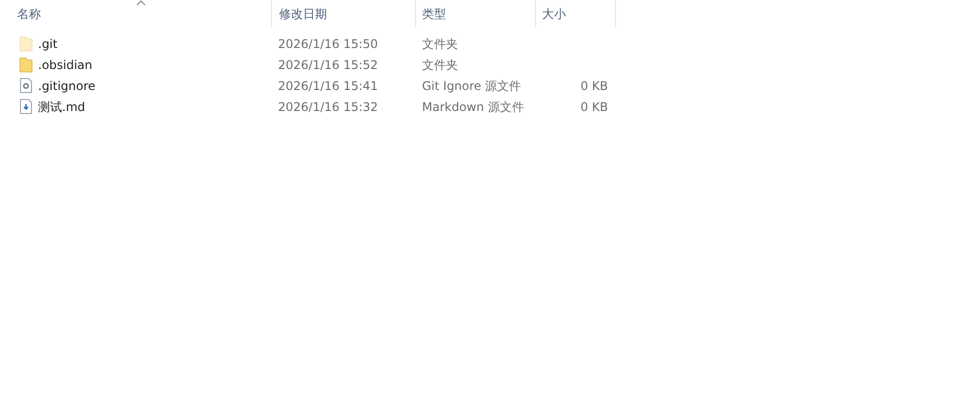 This screenshot has width=960, height=410. Describe the element at coordinates (141, 3) in the screenshot. I see `sort-caret-icon` at that location.